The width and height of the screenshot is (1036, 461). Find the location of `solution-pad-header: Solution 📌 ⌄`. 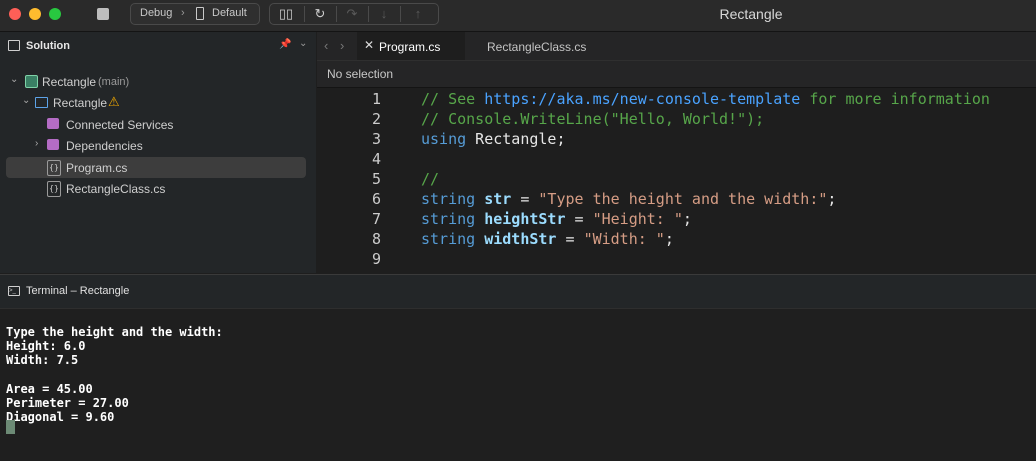

solution-pad-header: Solution 📌 ⌄ is located at coordinates (158, 46).